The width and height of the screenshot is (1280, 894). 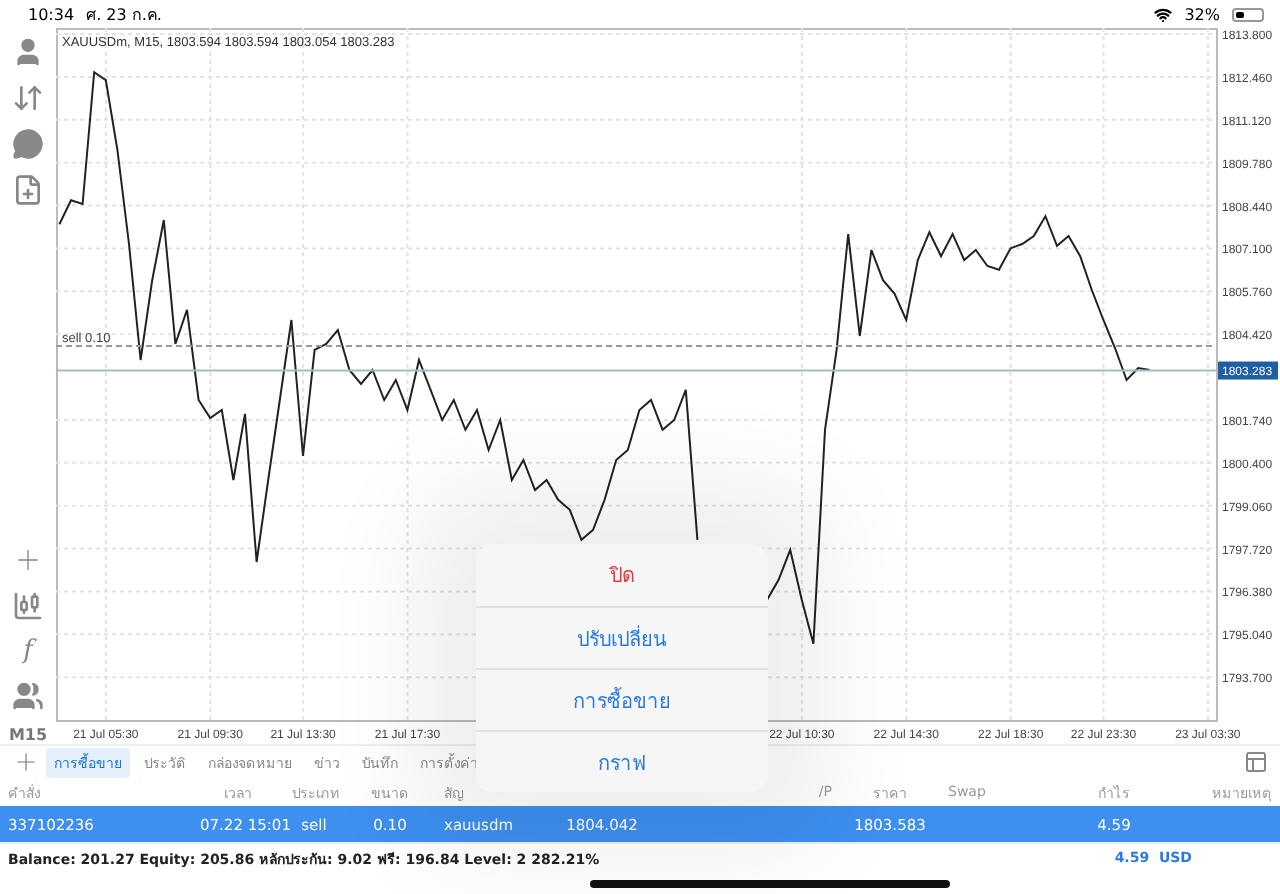 What do you see at coordinates (1163, 14) in the screenshot?
I see `wifi-icon` at bounding box center [1163, 14].